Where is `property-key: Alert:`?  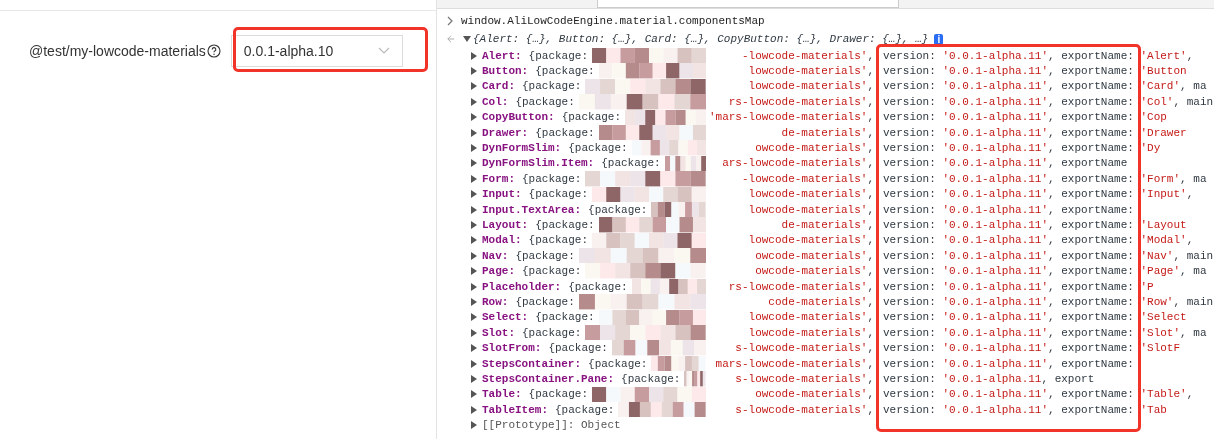
property-key: Alert: is located at coordinates (502, 55).